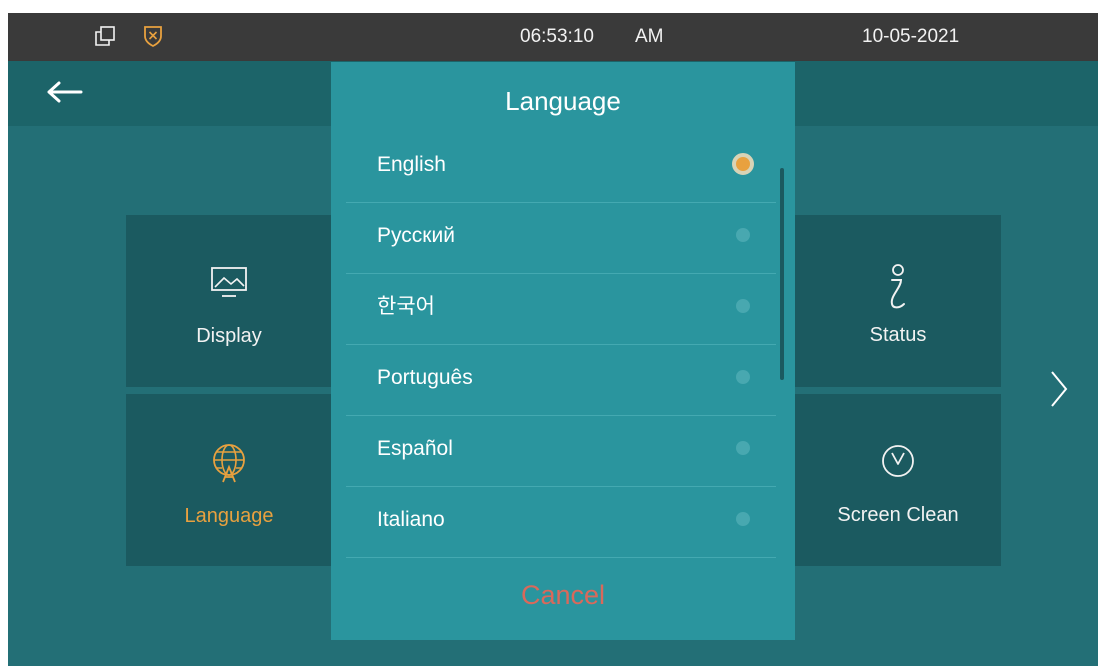  Describe the element at coordinates (153, 37) in the screenshot. I see `shield-x-icon` at that location.